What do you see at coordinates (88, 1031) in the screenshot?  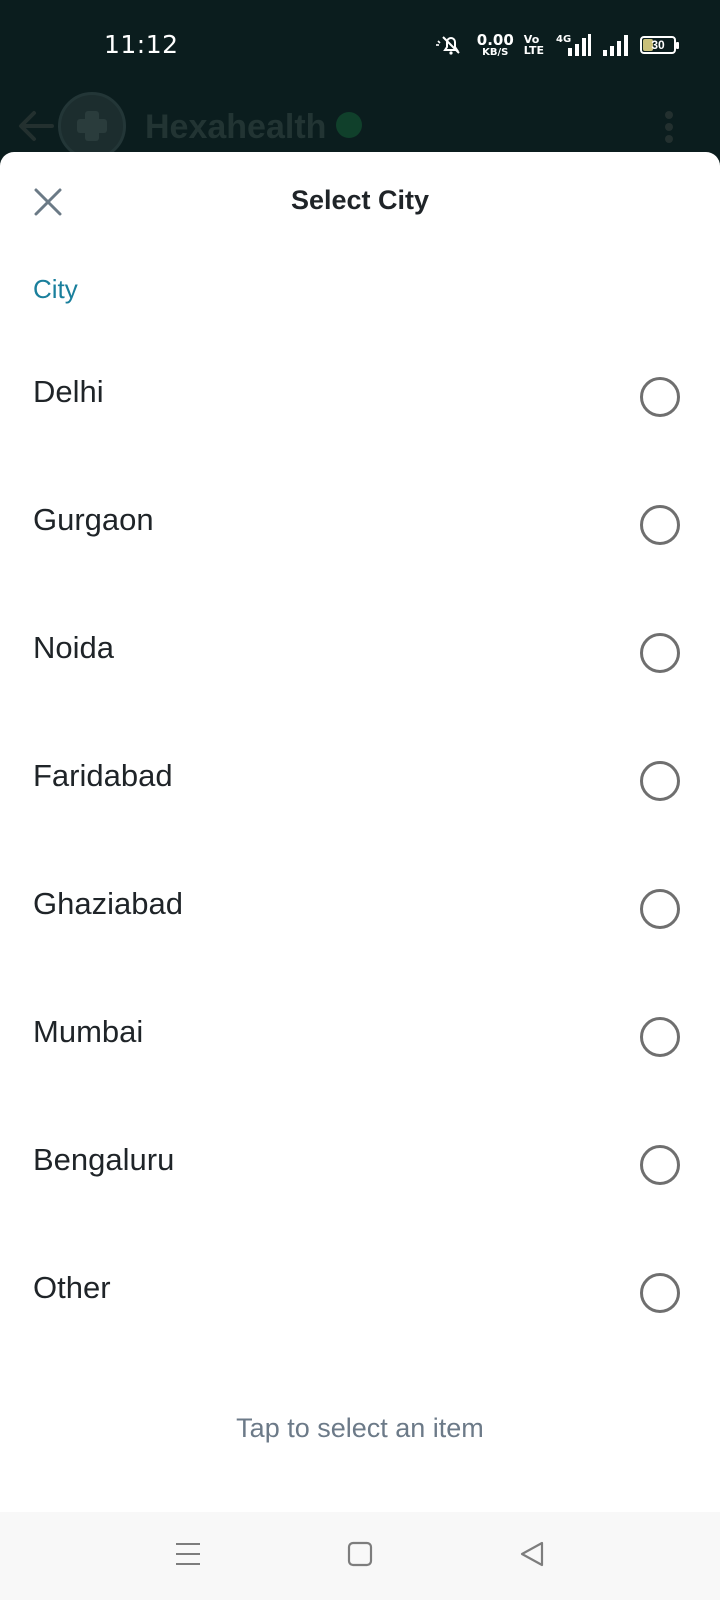 I see `option-label: Mumbai` at bounding box center [88, 1031].